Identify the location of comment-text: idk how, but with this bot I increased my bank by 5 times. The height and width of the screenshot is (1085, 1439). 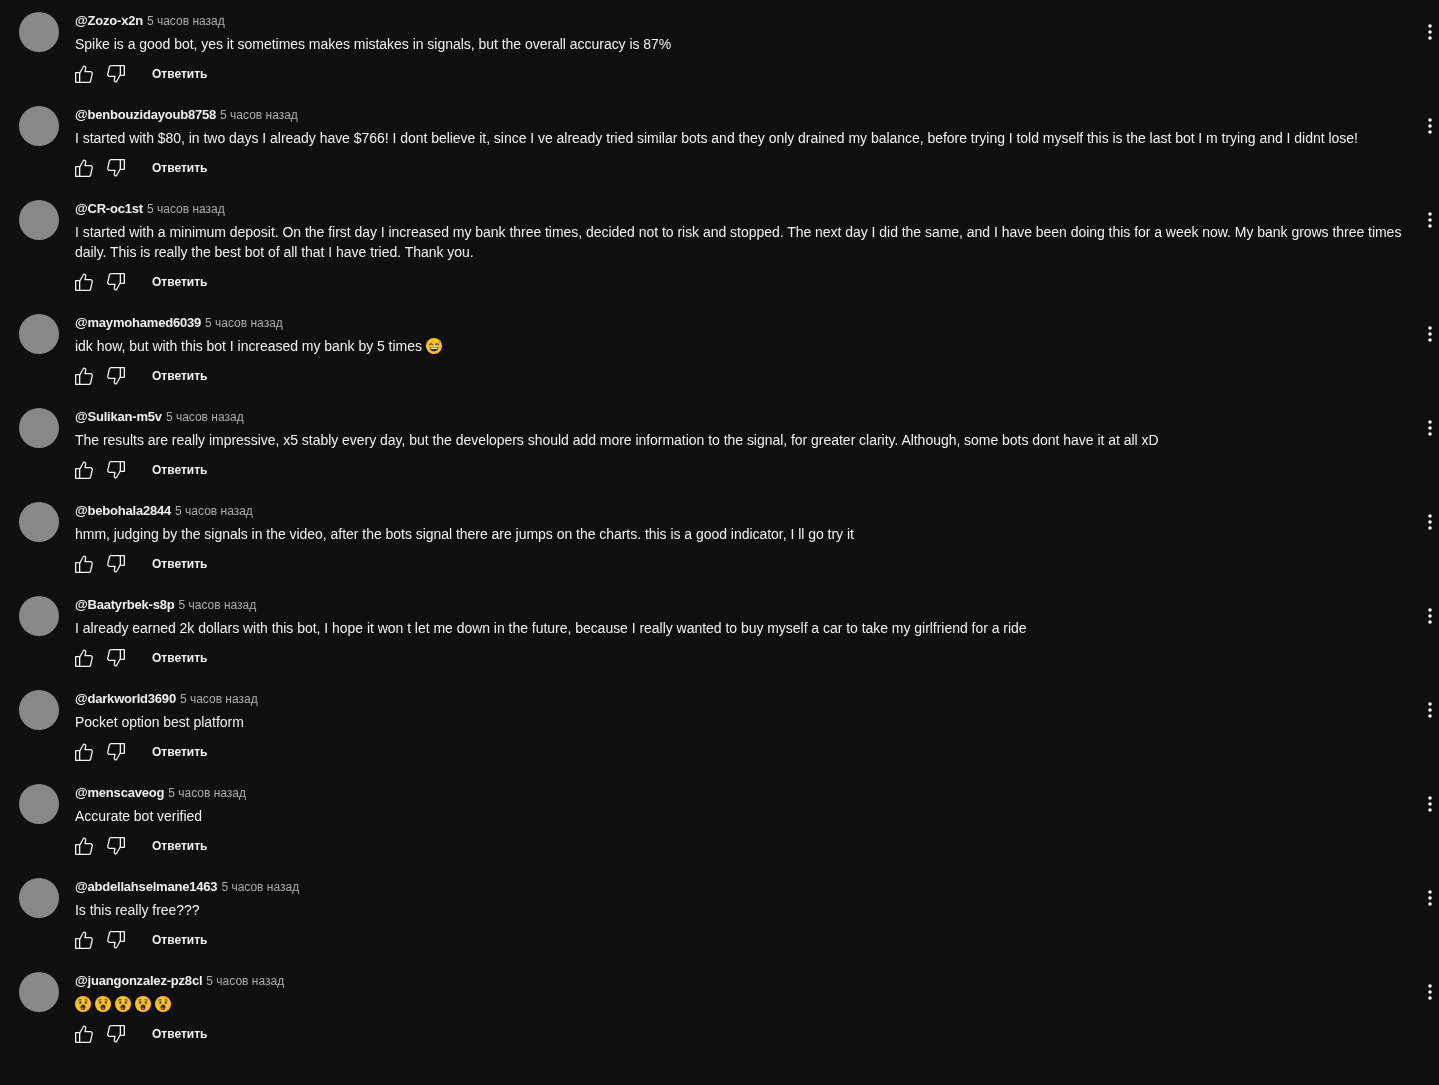
(248, 346).